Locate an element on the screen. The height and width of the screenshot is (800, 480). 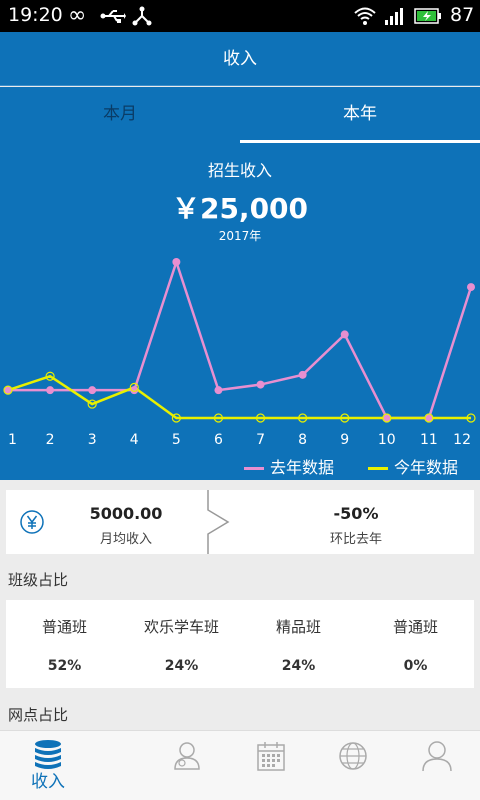
tab-year: 本年 is located at coordinates (360, 115).